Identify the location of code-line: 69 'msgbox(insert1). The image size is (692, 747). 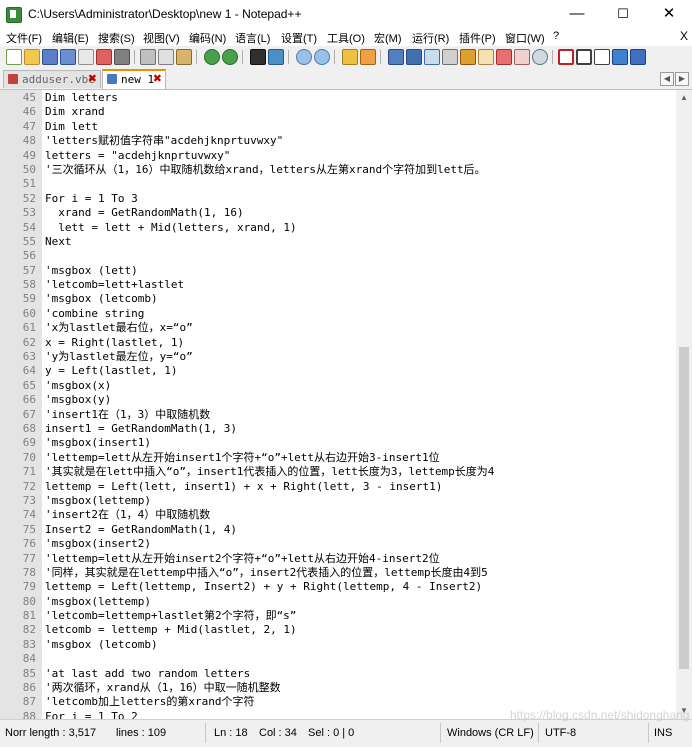
(338, 443).